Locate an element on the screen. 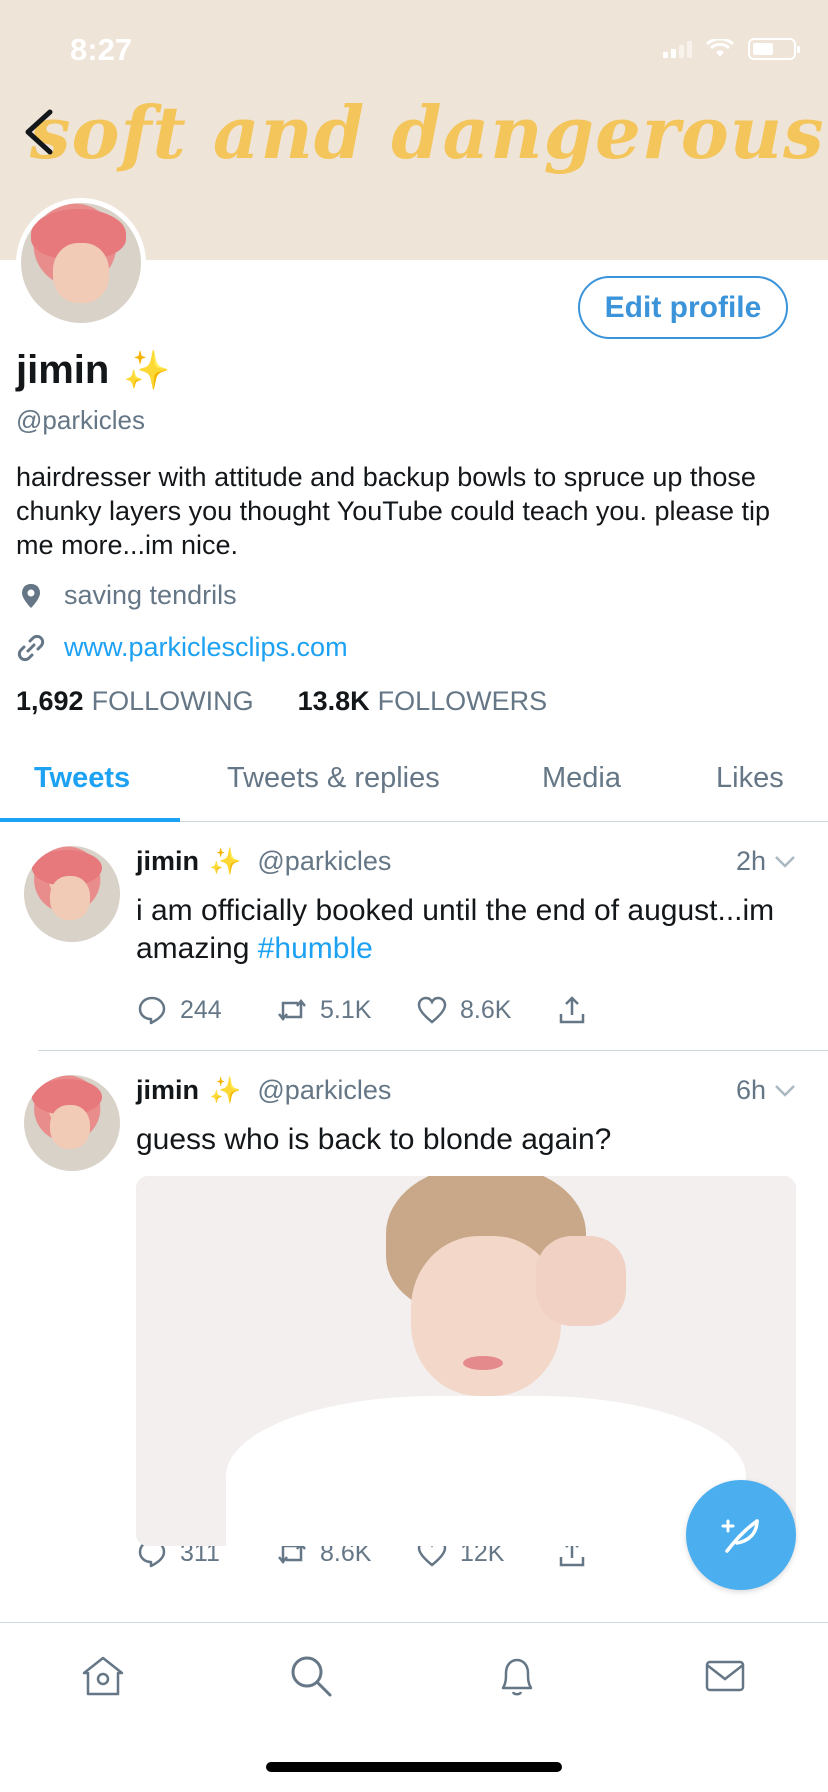 This screenshot has width=828, height=1792. status-time: 8:27 is located at coordinates (101, 49).